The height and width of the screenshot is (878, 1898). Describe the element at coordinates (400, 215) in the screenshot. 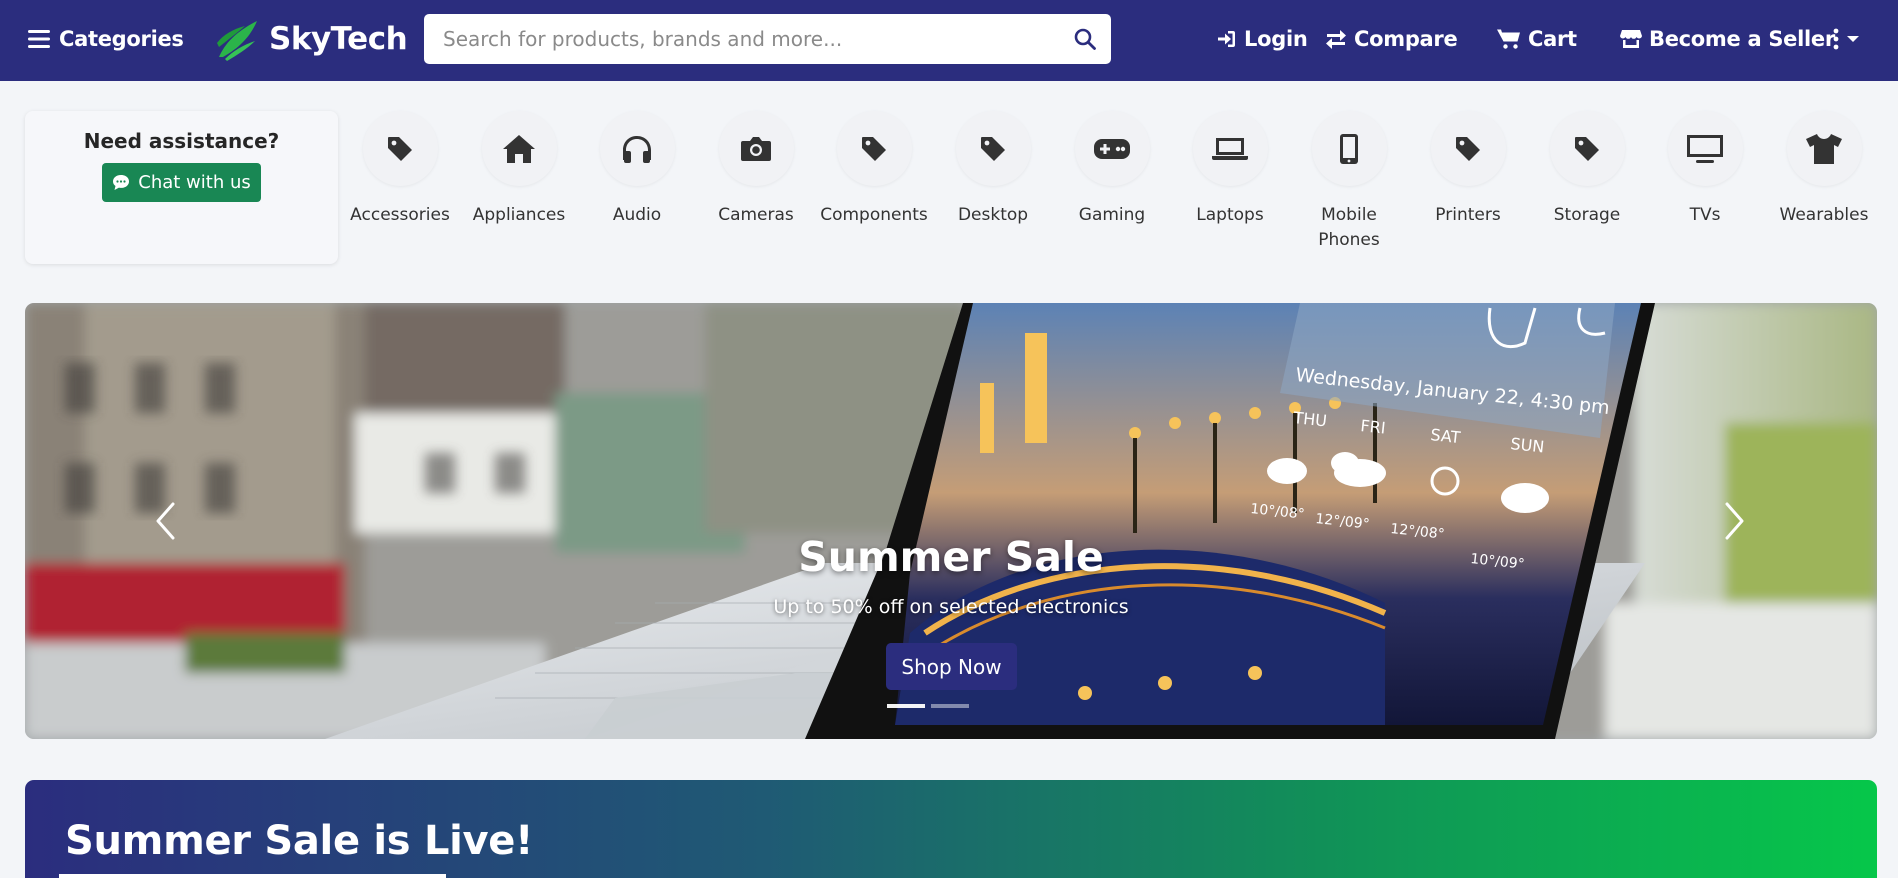

I see `category-label: Accessories` at that location.